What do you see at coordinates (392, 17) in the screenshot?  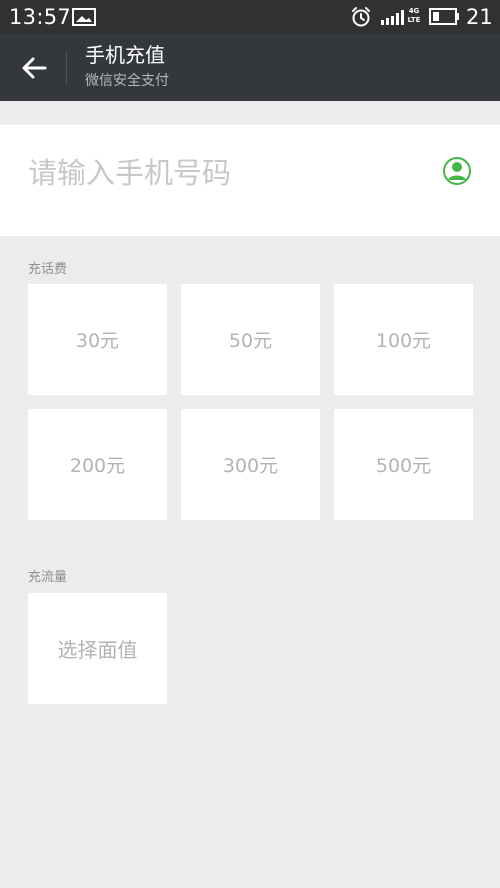 I see `signal-icon` at bounding box center [392, 17].